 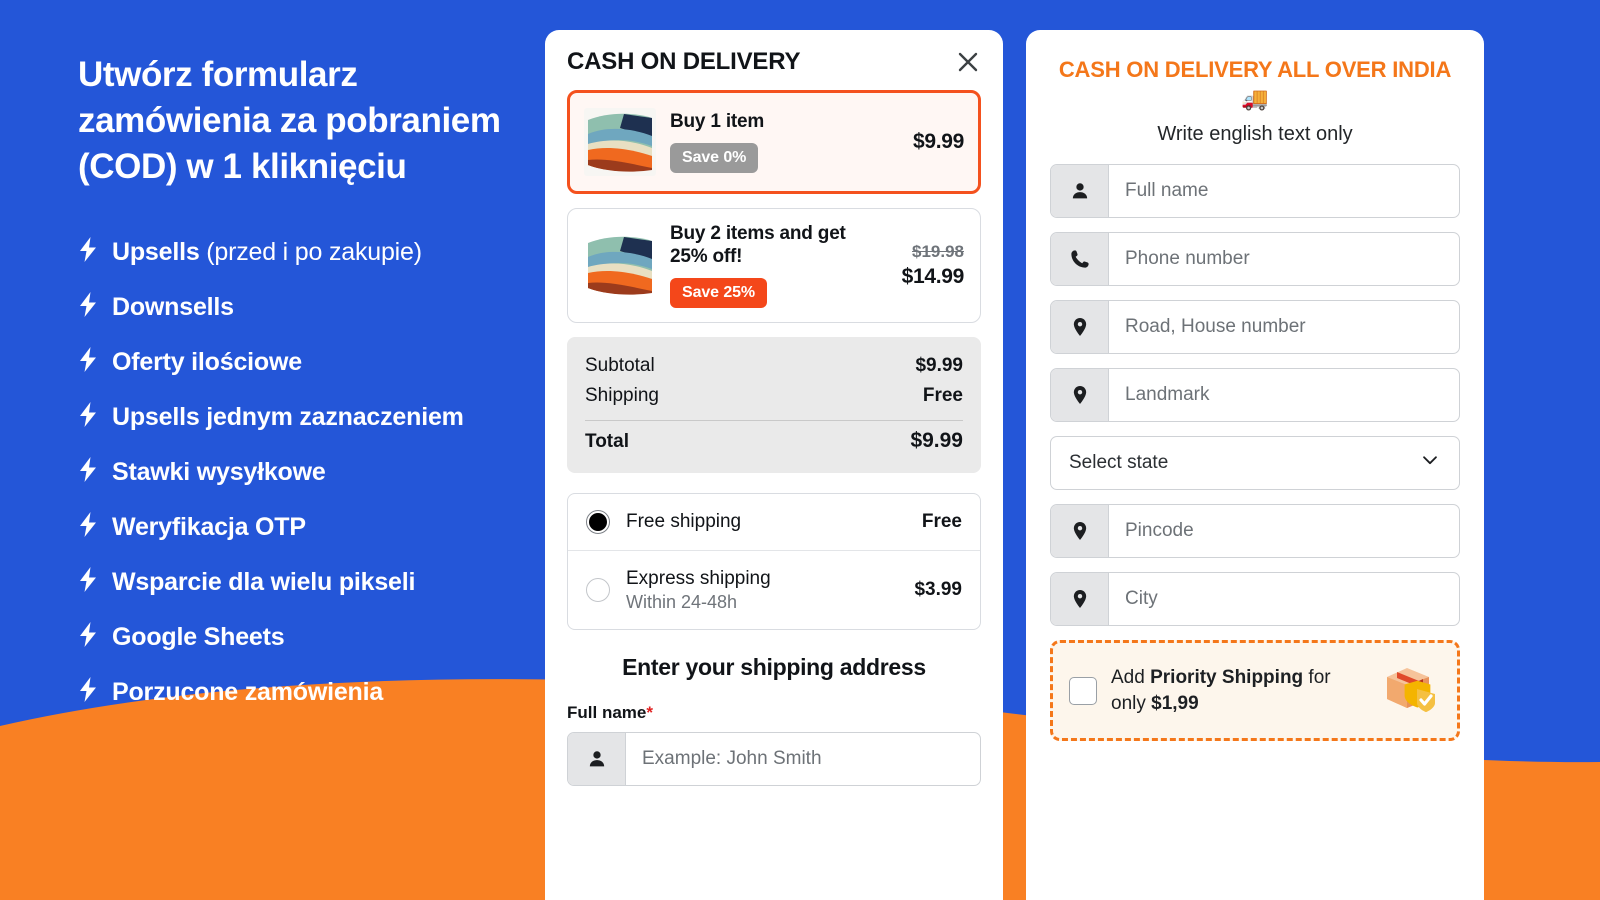 I want to click on feature-label-bold: Upsells jednym zaznaczeniem, so click(x=288, y=416).